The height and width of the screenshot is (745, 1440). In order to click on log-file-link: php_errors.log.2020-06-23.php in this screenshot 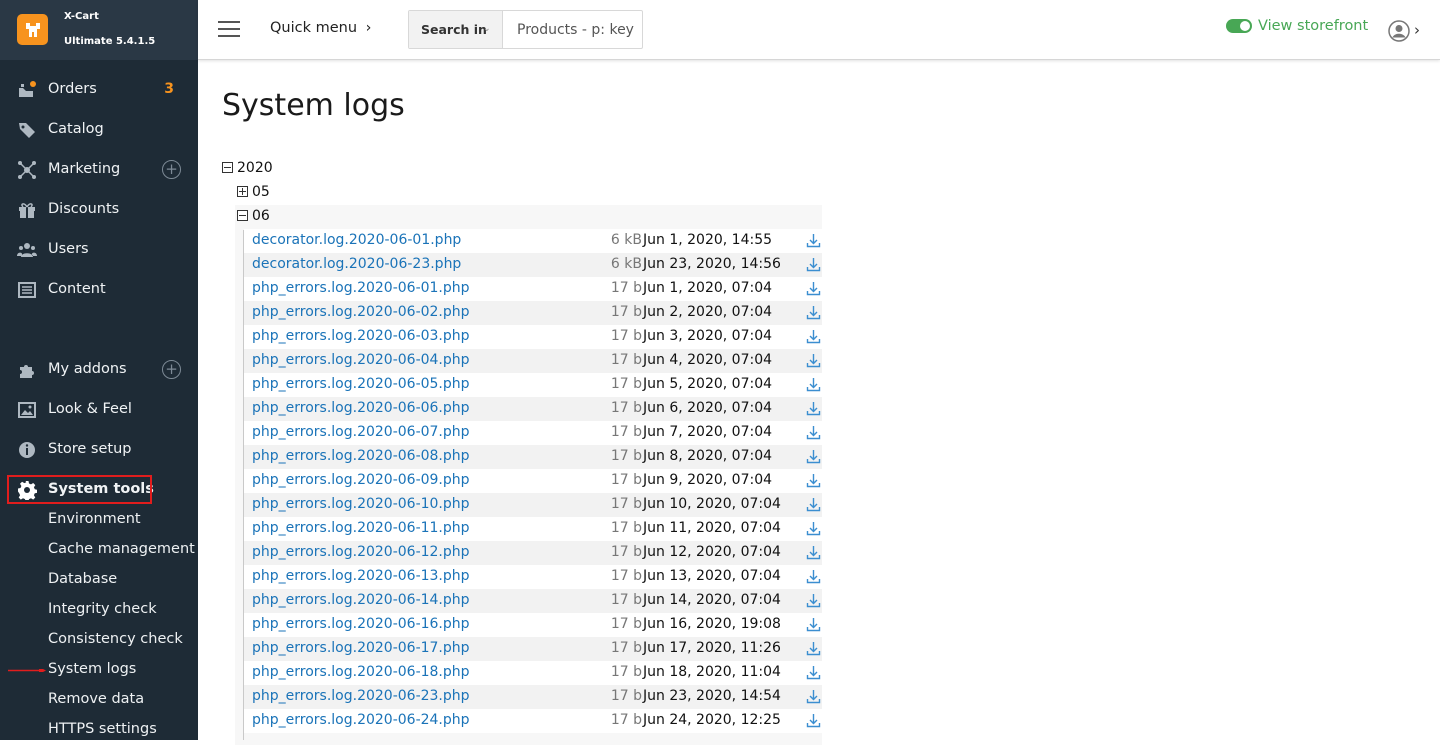, I will do `click(361, 696)`.